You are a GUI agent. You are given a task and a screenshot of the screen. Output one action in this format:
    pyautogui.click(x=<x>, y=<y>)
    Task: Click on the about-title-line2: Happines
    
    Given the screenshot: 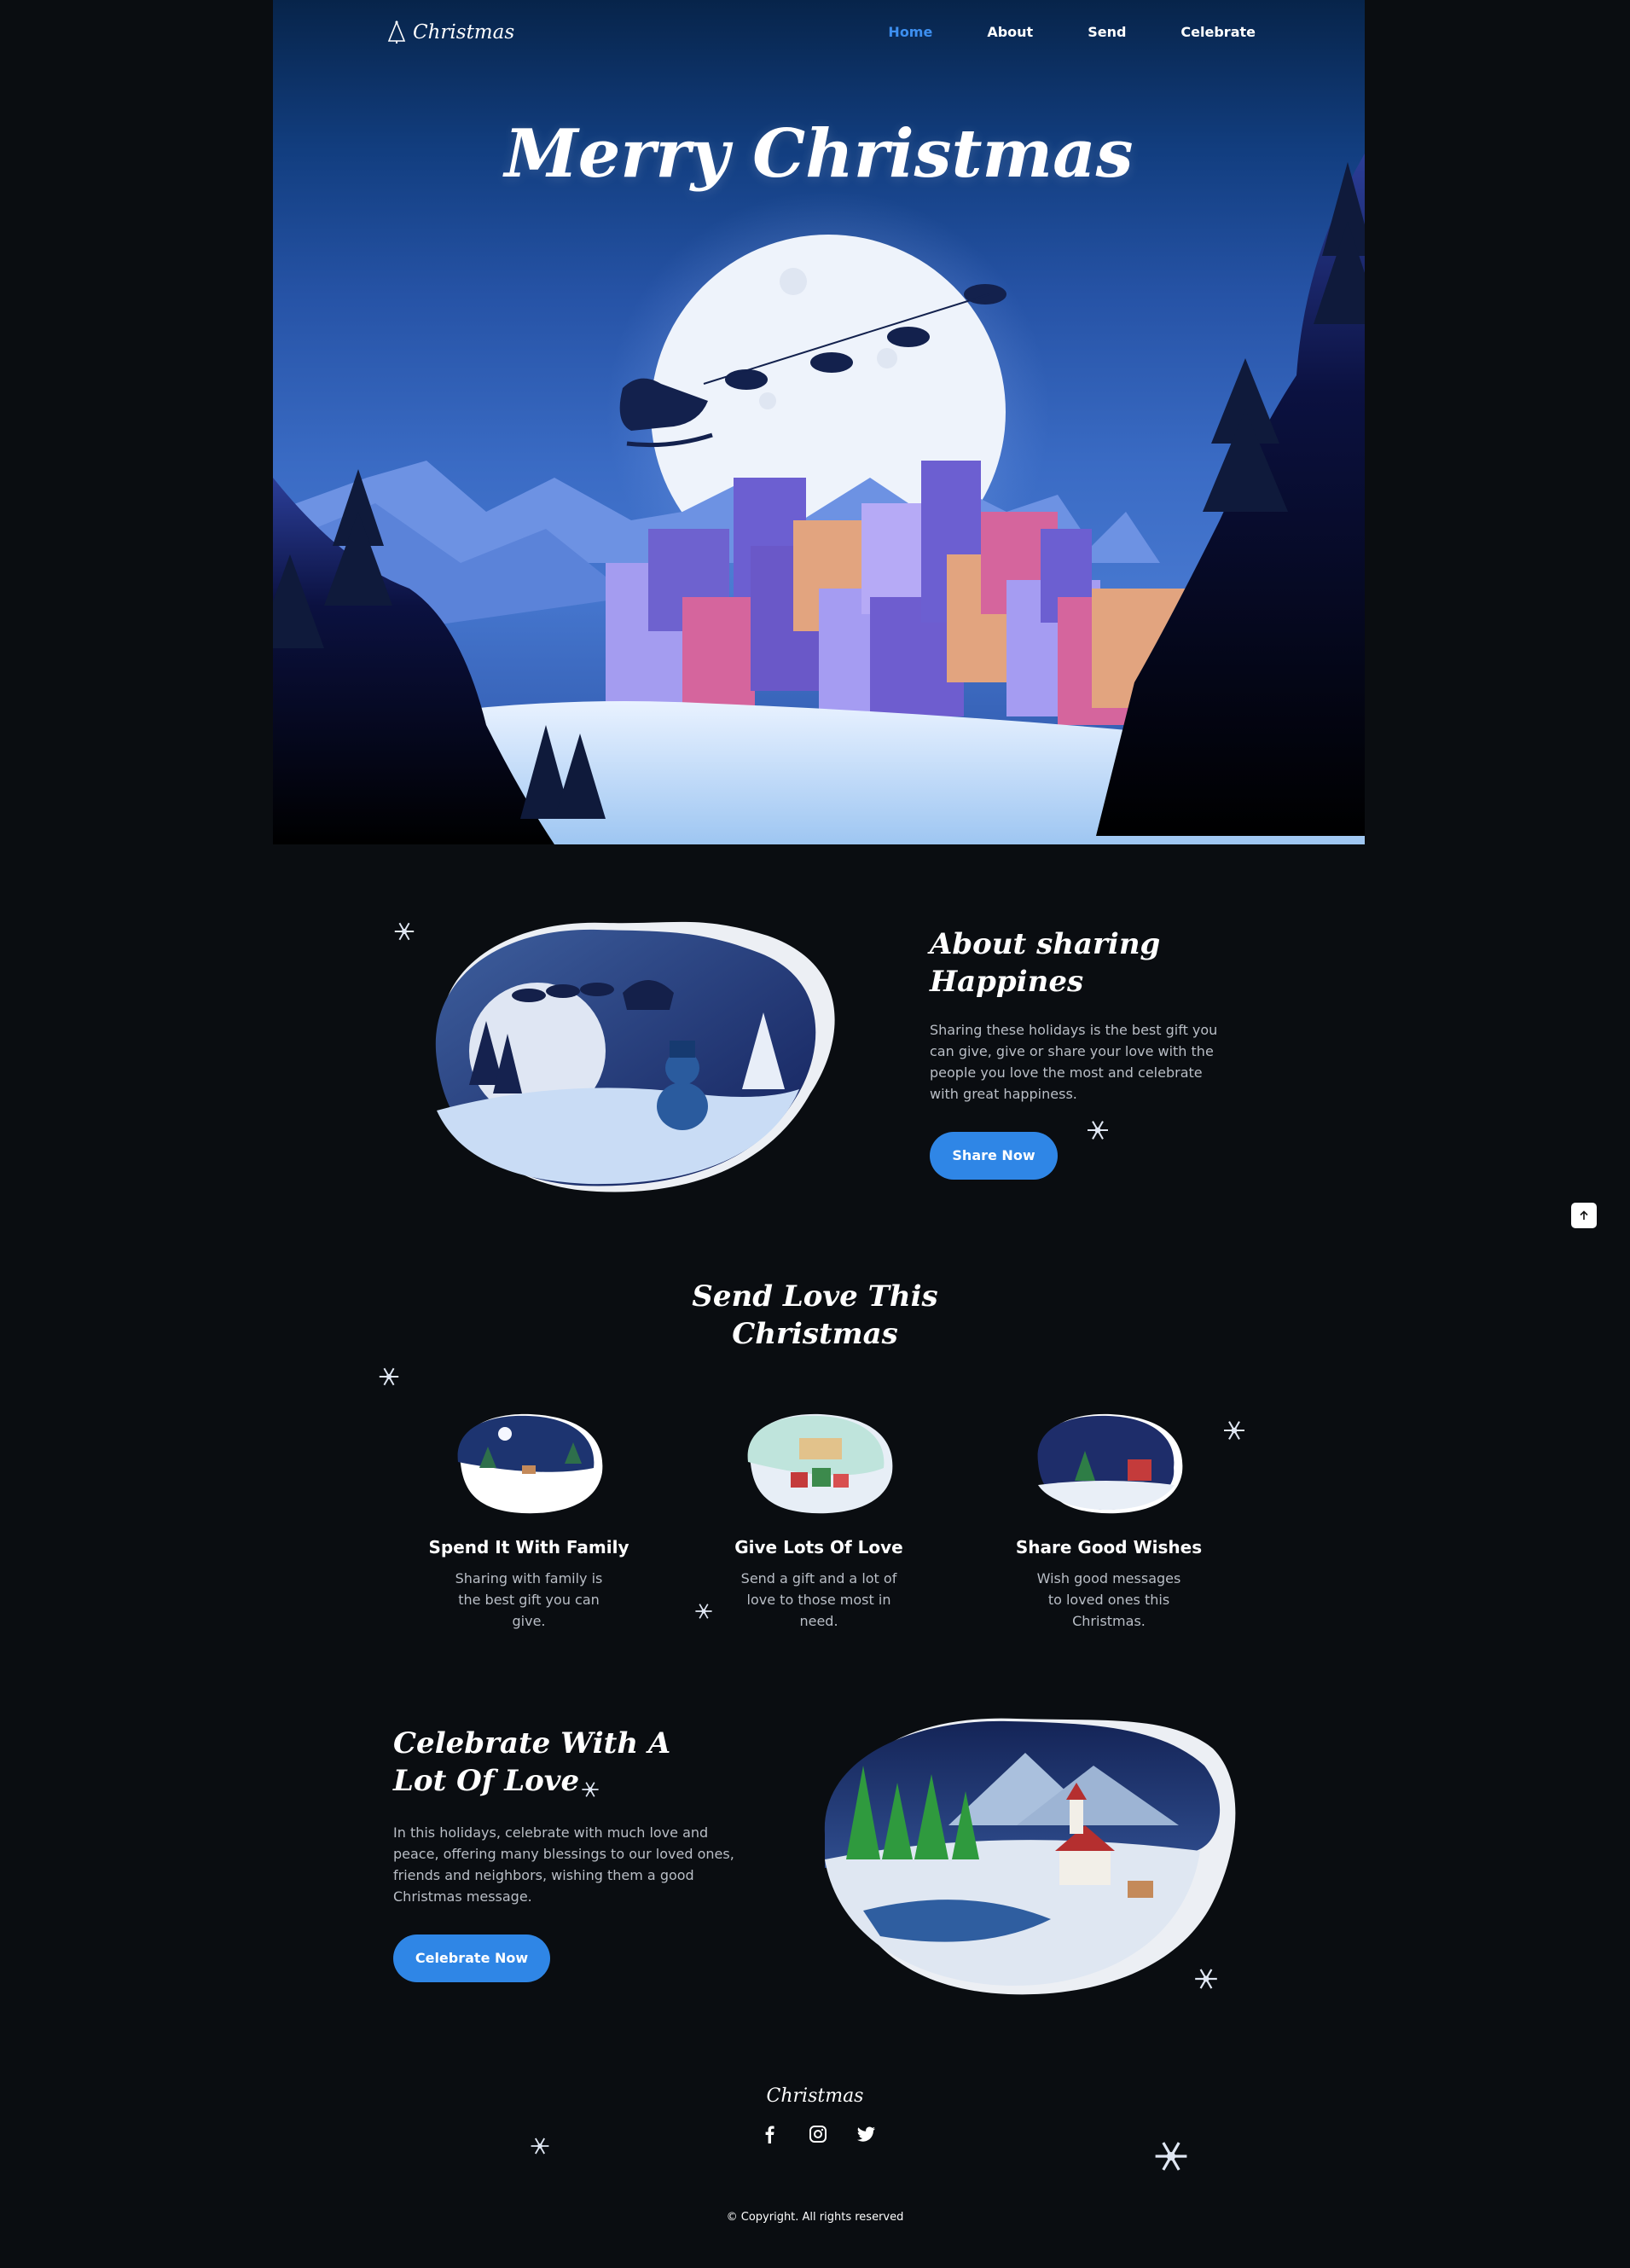 What is the action you would take?
    pyautogui.click(x=1007, y=982)
    